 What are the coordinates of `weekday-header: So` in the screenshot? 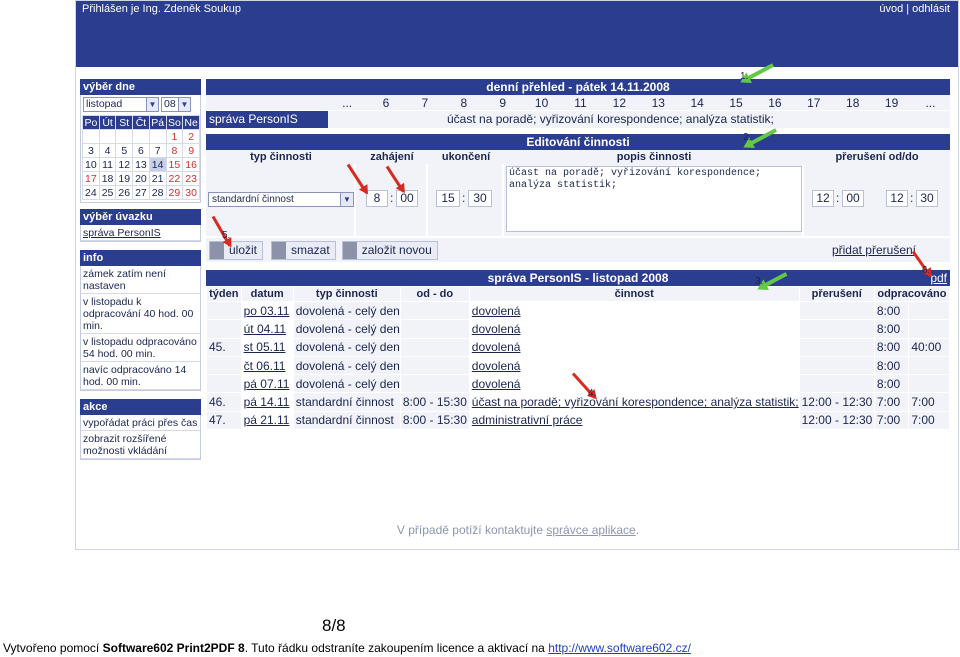 It's located at (174, 122).